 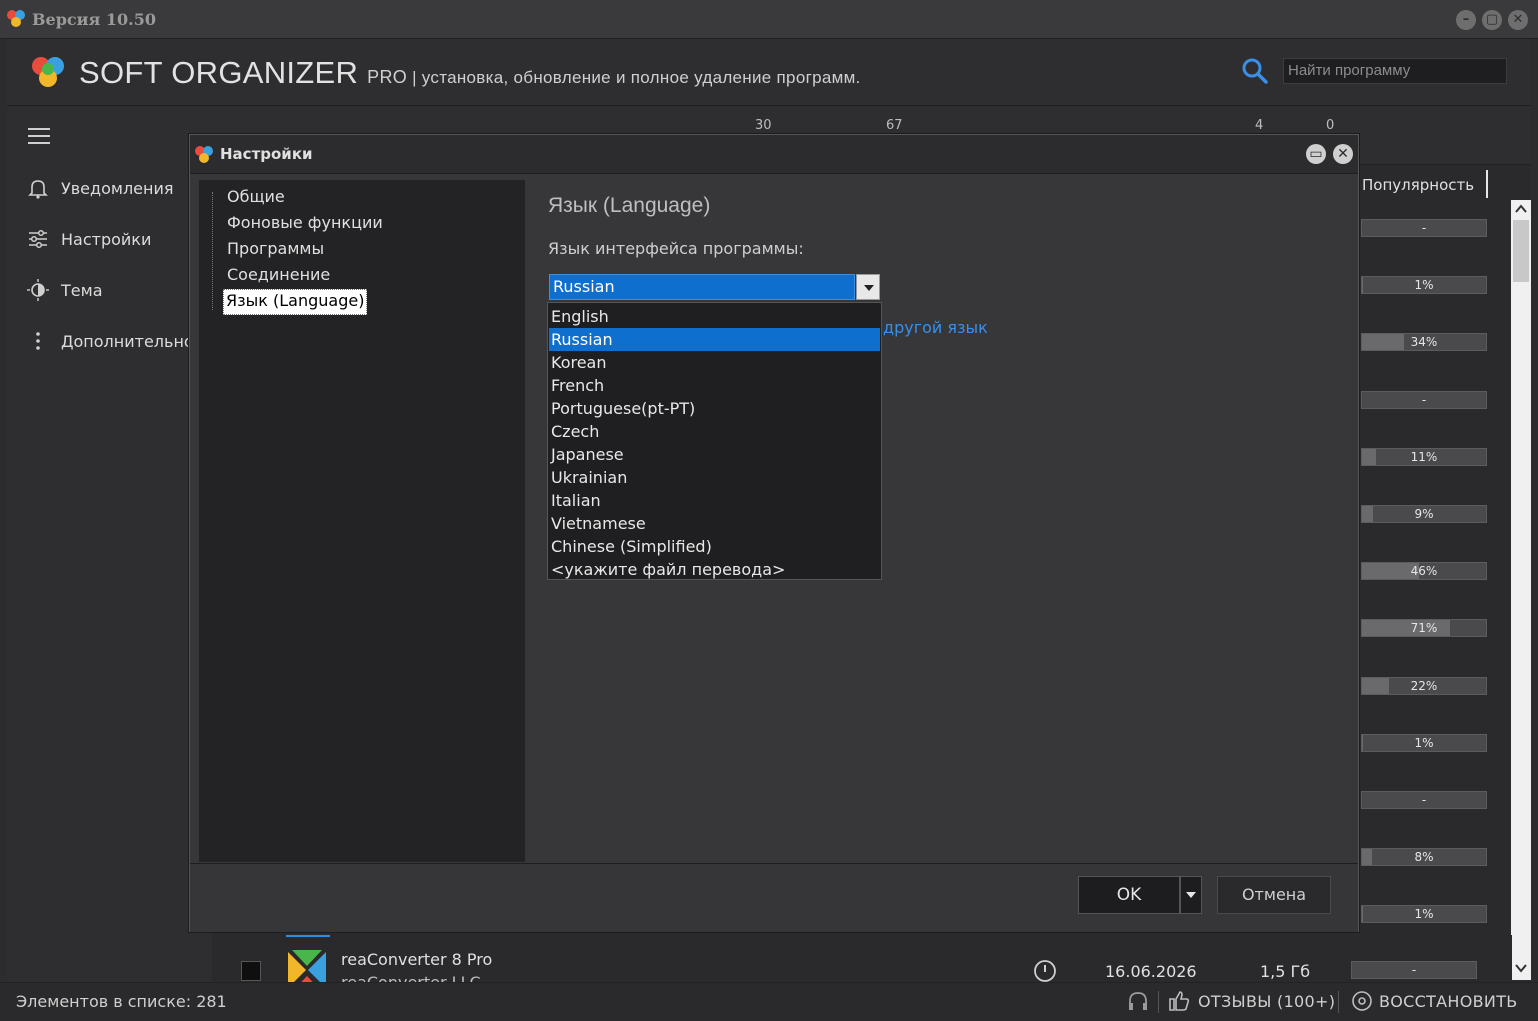 What do you see at coordinates (1129, 895) in the screenshot?
I see `ok-button: OK` at bounding box center [1129, 895].